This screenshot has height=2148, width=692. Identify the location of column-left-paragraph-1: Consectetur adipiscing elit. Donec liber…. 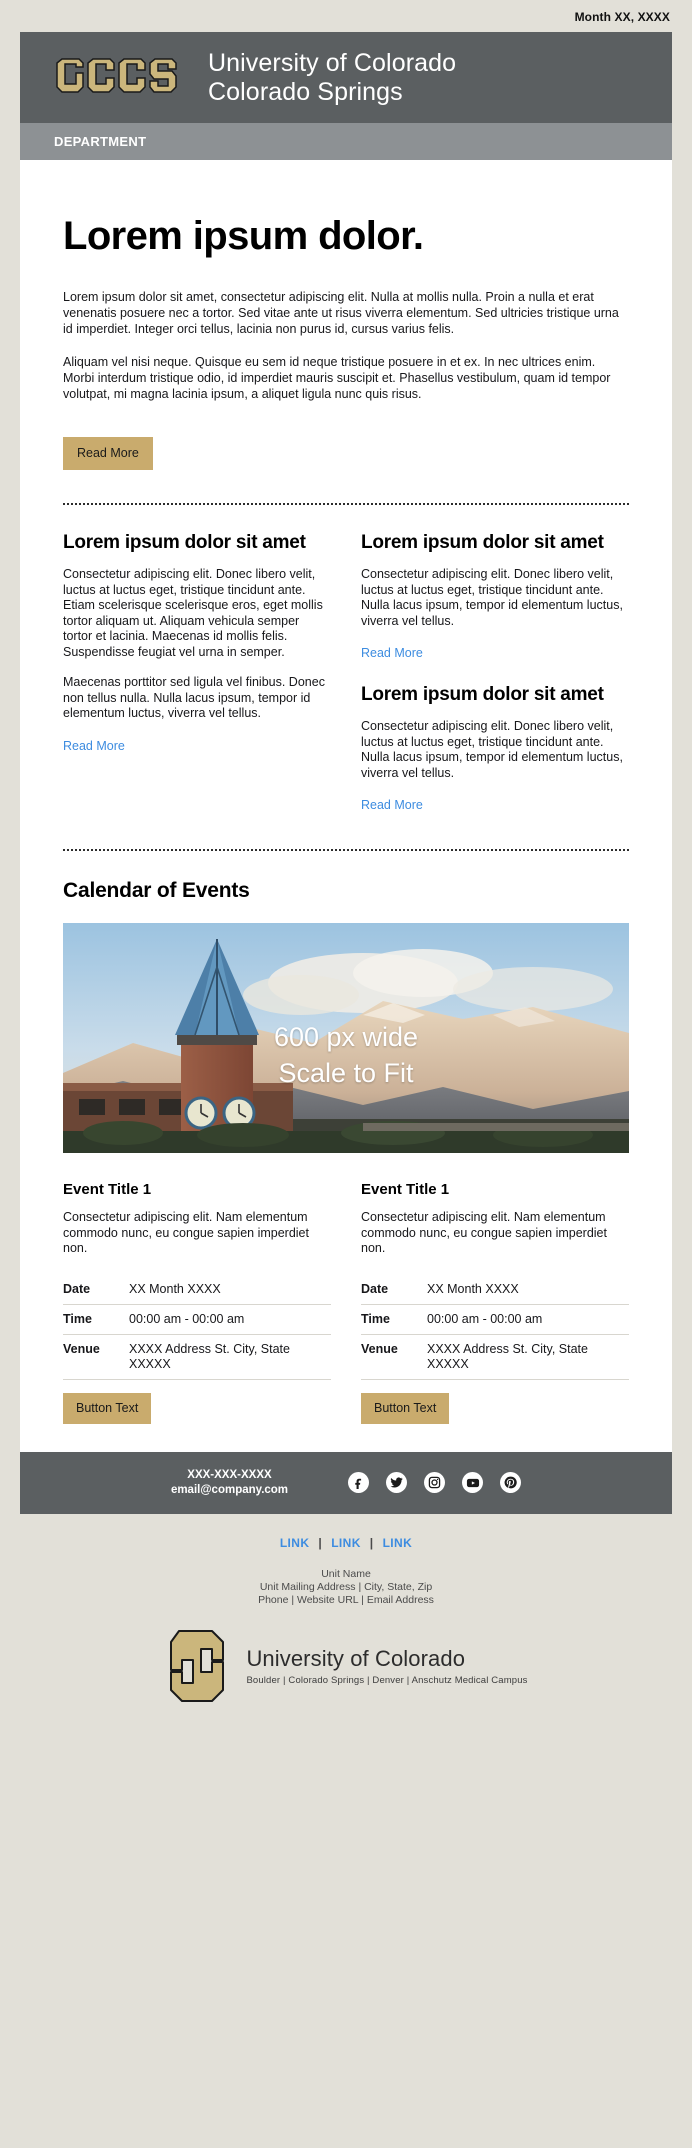
(193, 613).